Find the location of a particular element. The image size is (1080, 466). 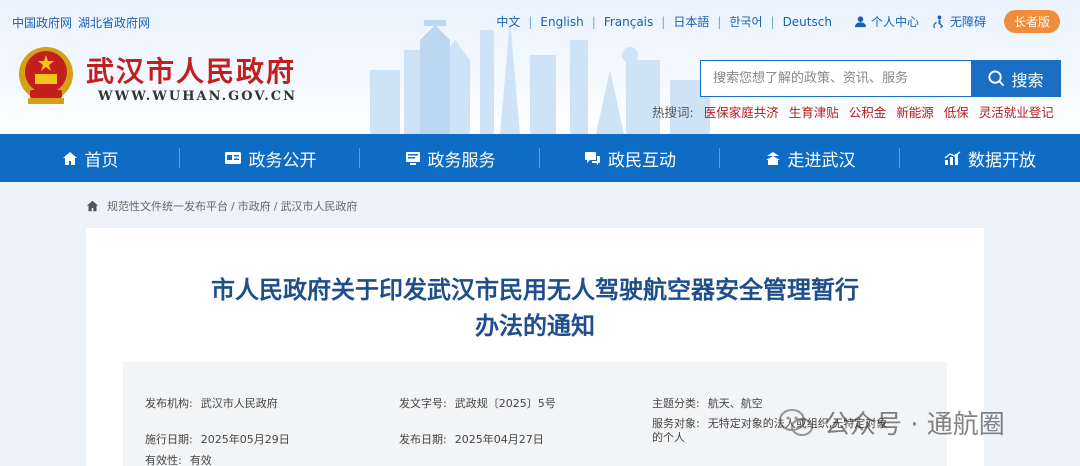

hot-word: 灵活就业登记 is located at coordinates (1016, 111).